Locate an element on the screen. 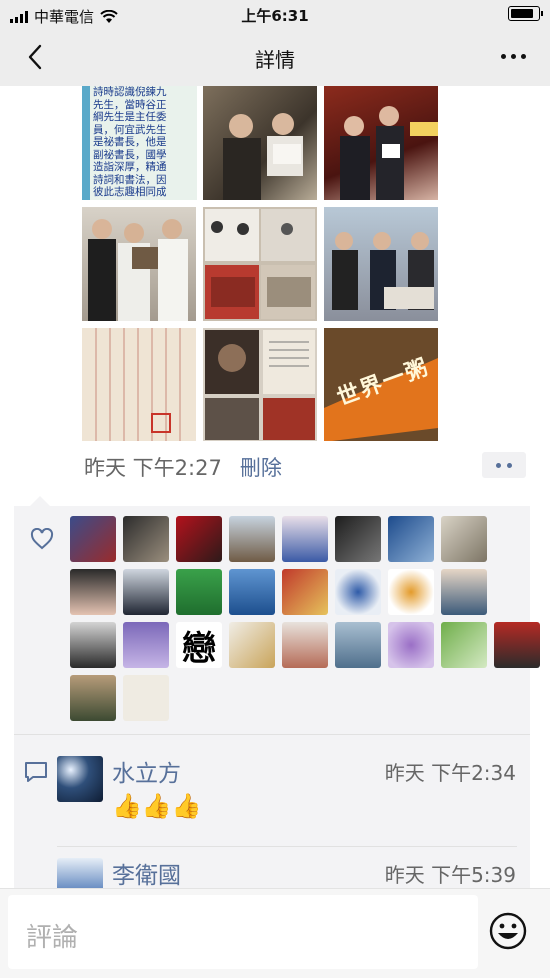  nav-bar: 詳情 is located at coordinates (275, 57).